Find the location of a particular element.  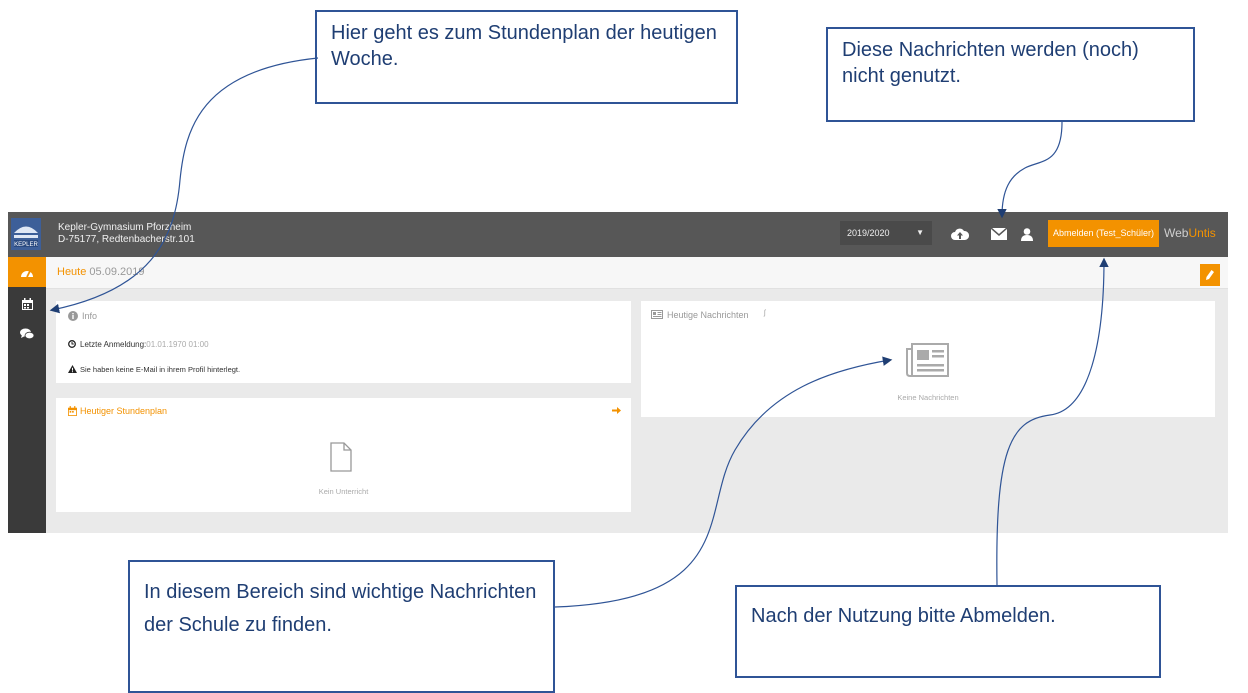

no-lessons-text: Kein Unterricht is located at coordinates (343, 491).